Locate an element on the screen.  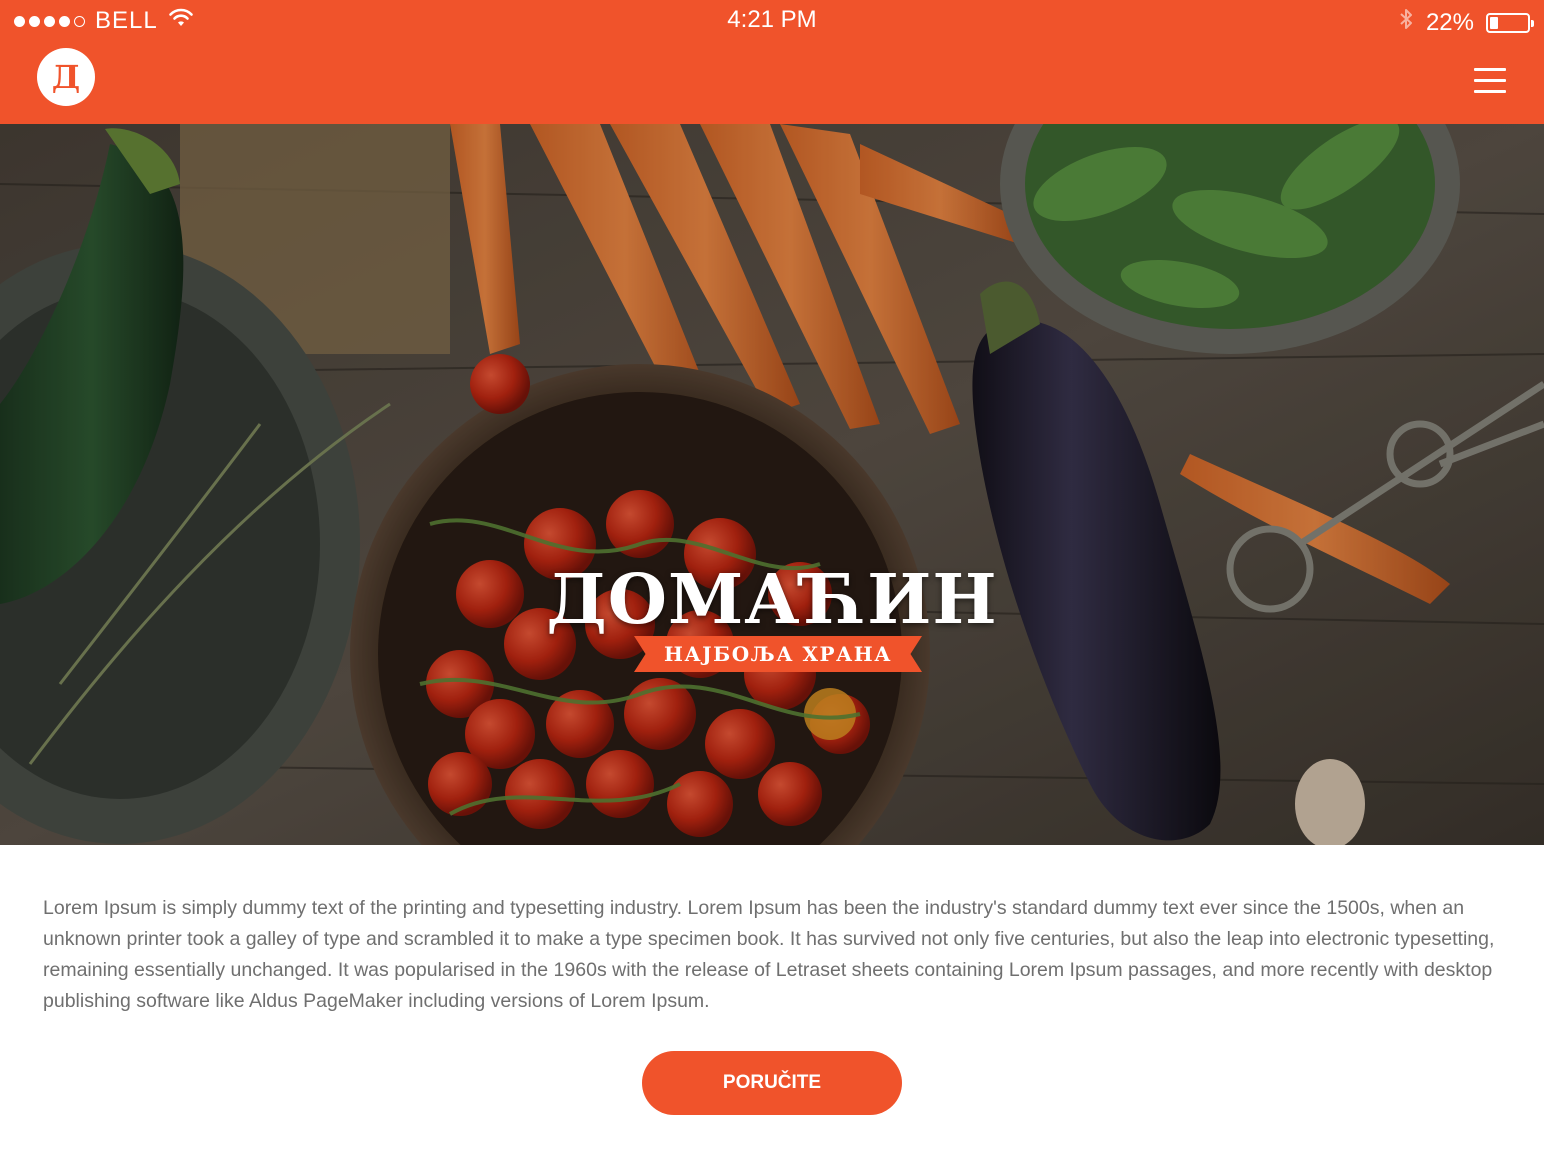
battery-fill is located at coordinates (1494, 22).